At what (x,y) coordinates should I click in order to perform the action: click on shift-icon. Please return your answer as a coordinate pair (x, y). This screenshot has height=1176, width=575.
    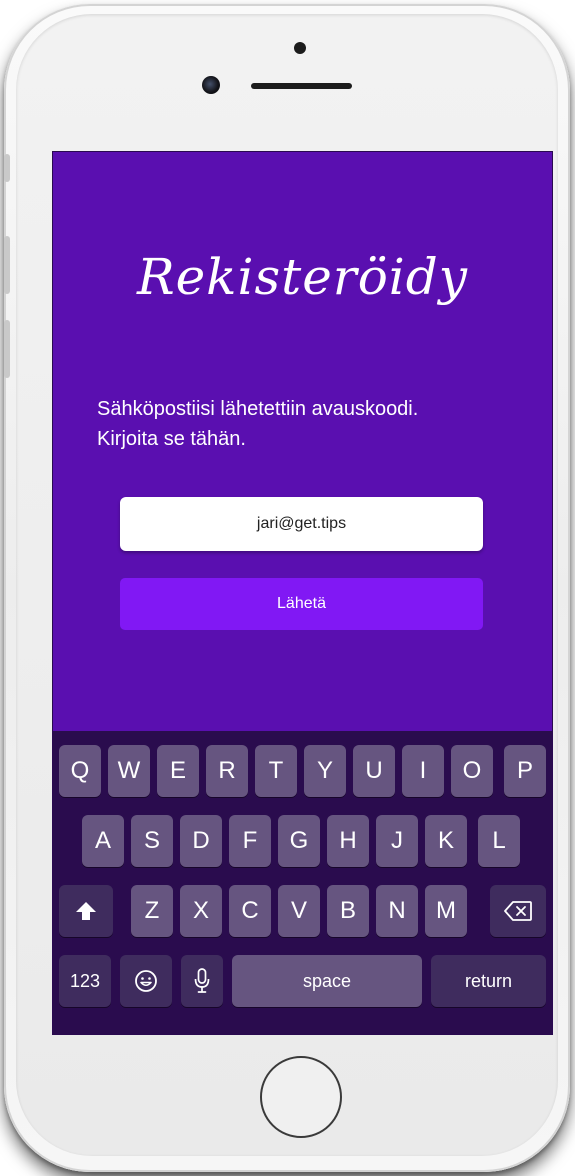
    Looking at the image, I should click on (86, 911).